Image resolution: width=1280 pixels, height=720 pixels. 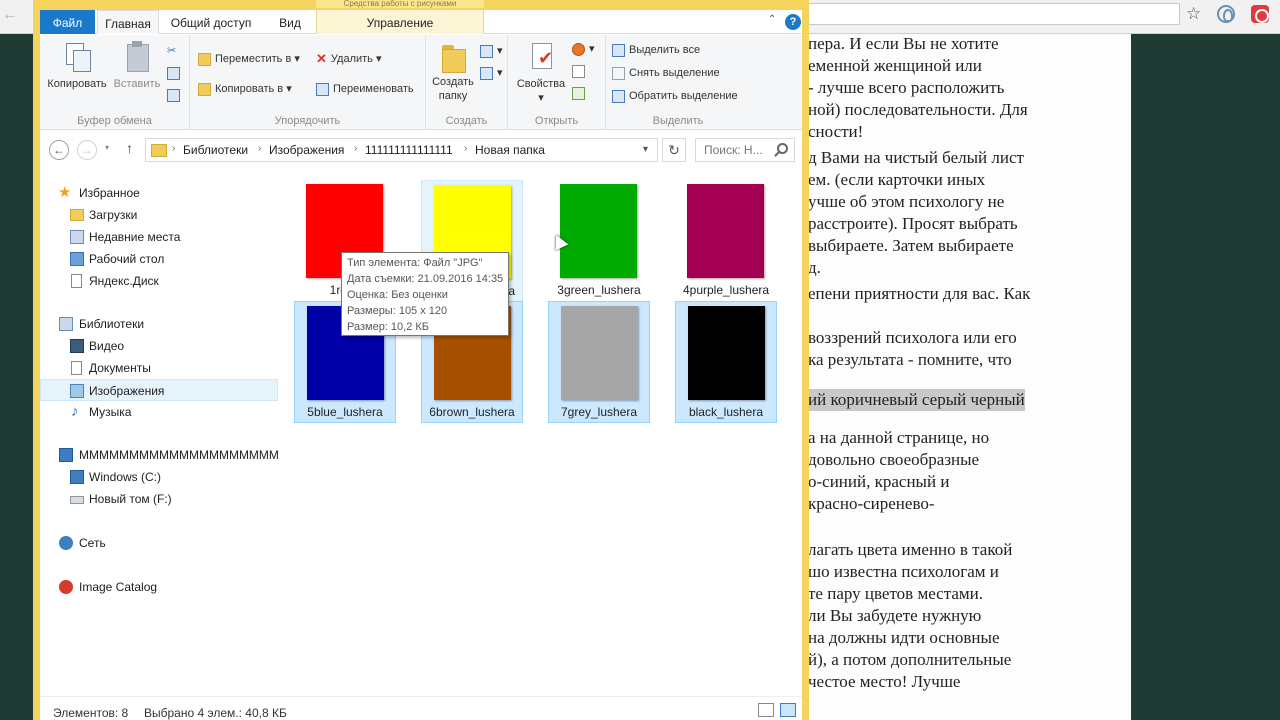 What do you see at coordinates (793, 22) in the screenshot?
I see `help-button: ?` at bounding box center [793, 22].